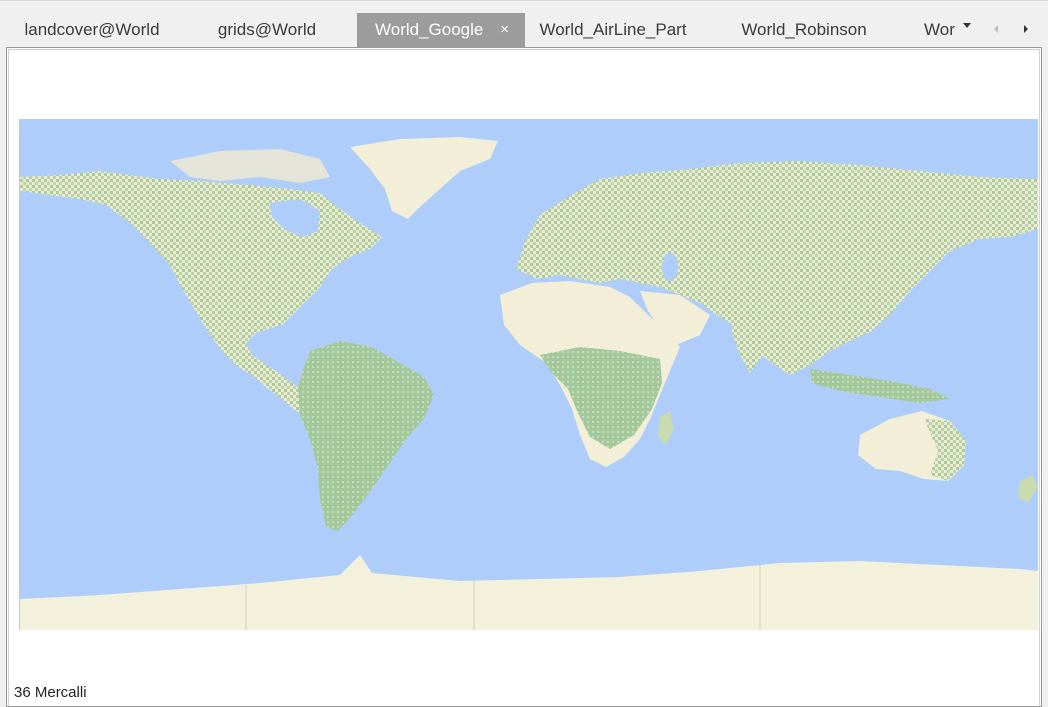  Describe the element at coordinates (996, 29) in the screenshot. I see `caret-left-icon` at that location.